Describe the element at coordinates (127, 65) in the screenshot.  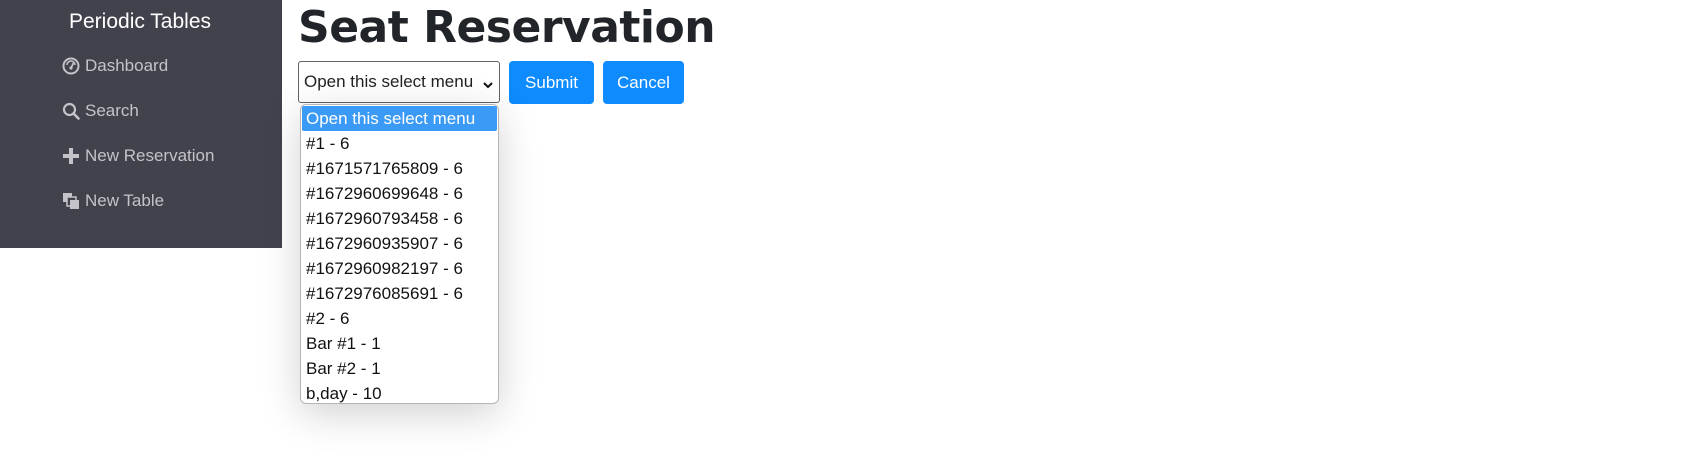
I see `sidebar-item-label: Dashboard` at that location.